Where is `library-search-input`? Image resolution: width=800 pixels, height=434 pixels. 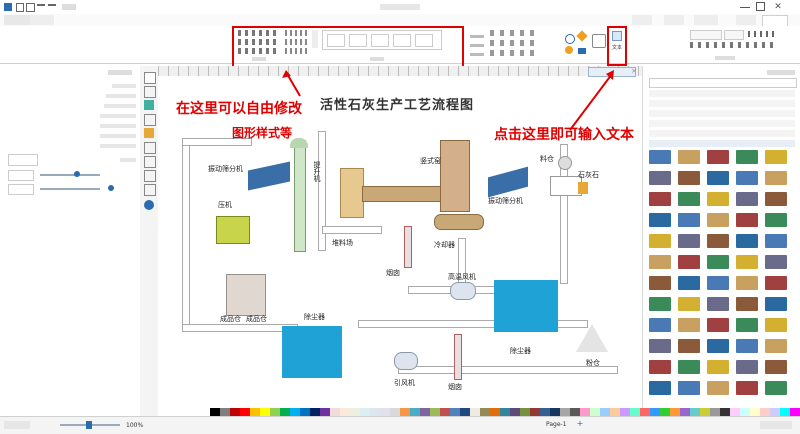
library-search-input is located at coordinates (723, 83).